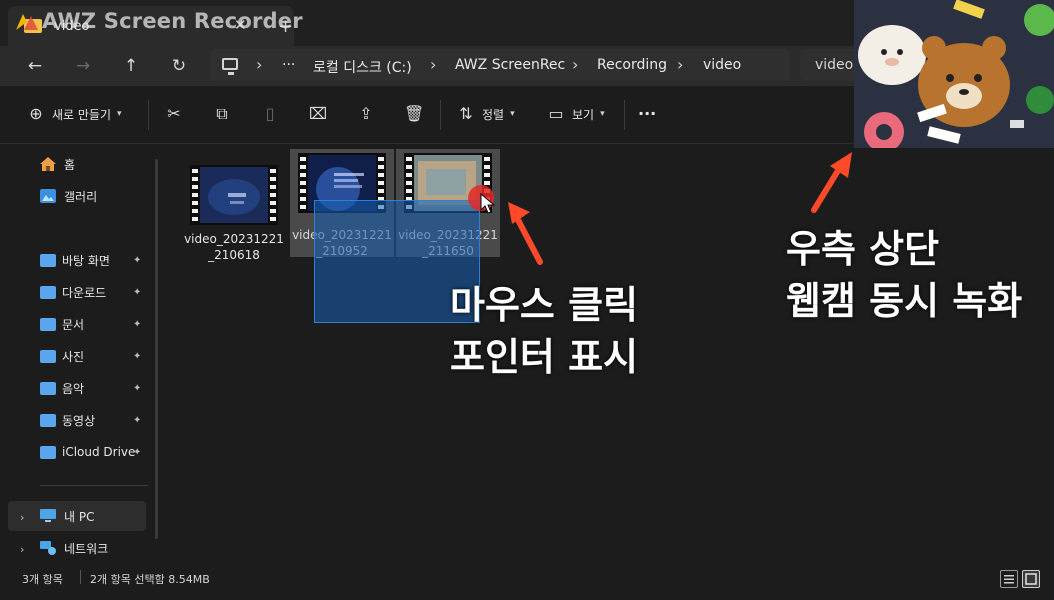  I want to click on sidebar-item-label: iCloud Drive, so click(99, 452).